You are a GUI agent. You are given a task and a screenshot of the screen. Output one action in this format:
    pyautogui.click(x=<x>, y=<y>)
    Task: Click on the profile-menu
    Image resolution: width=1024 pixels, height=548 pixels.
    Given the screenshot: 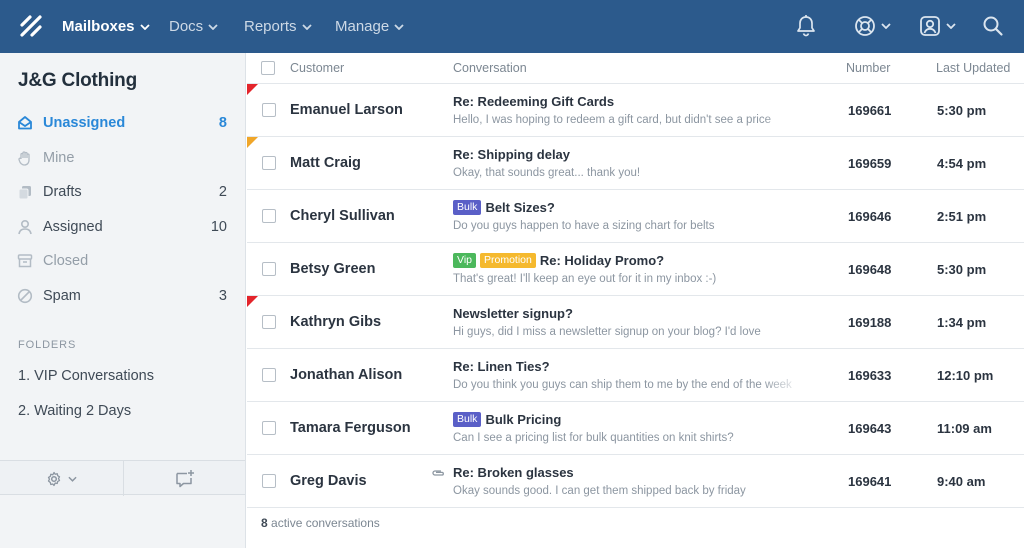 What is the action you would take?
    pyautogui.click(x=937, y=26)
    